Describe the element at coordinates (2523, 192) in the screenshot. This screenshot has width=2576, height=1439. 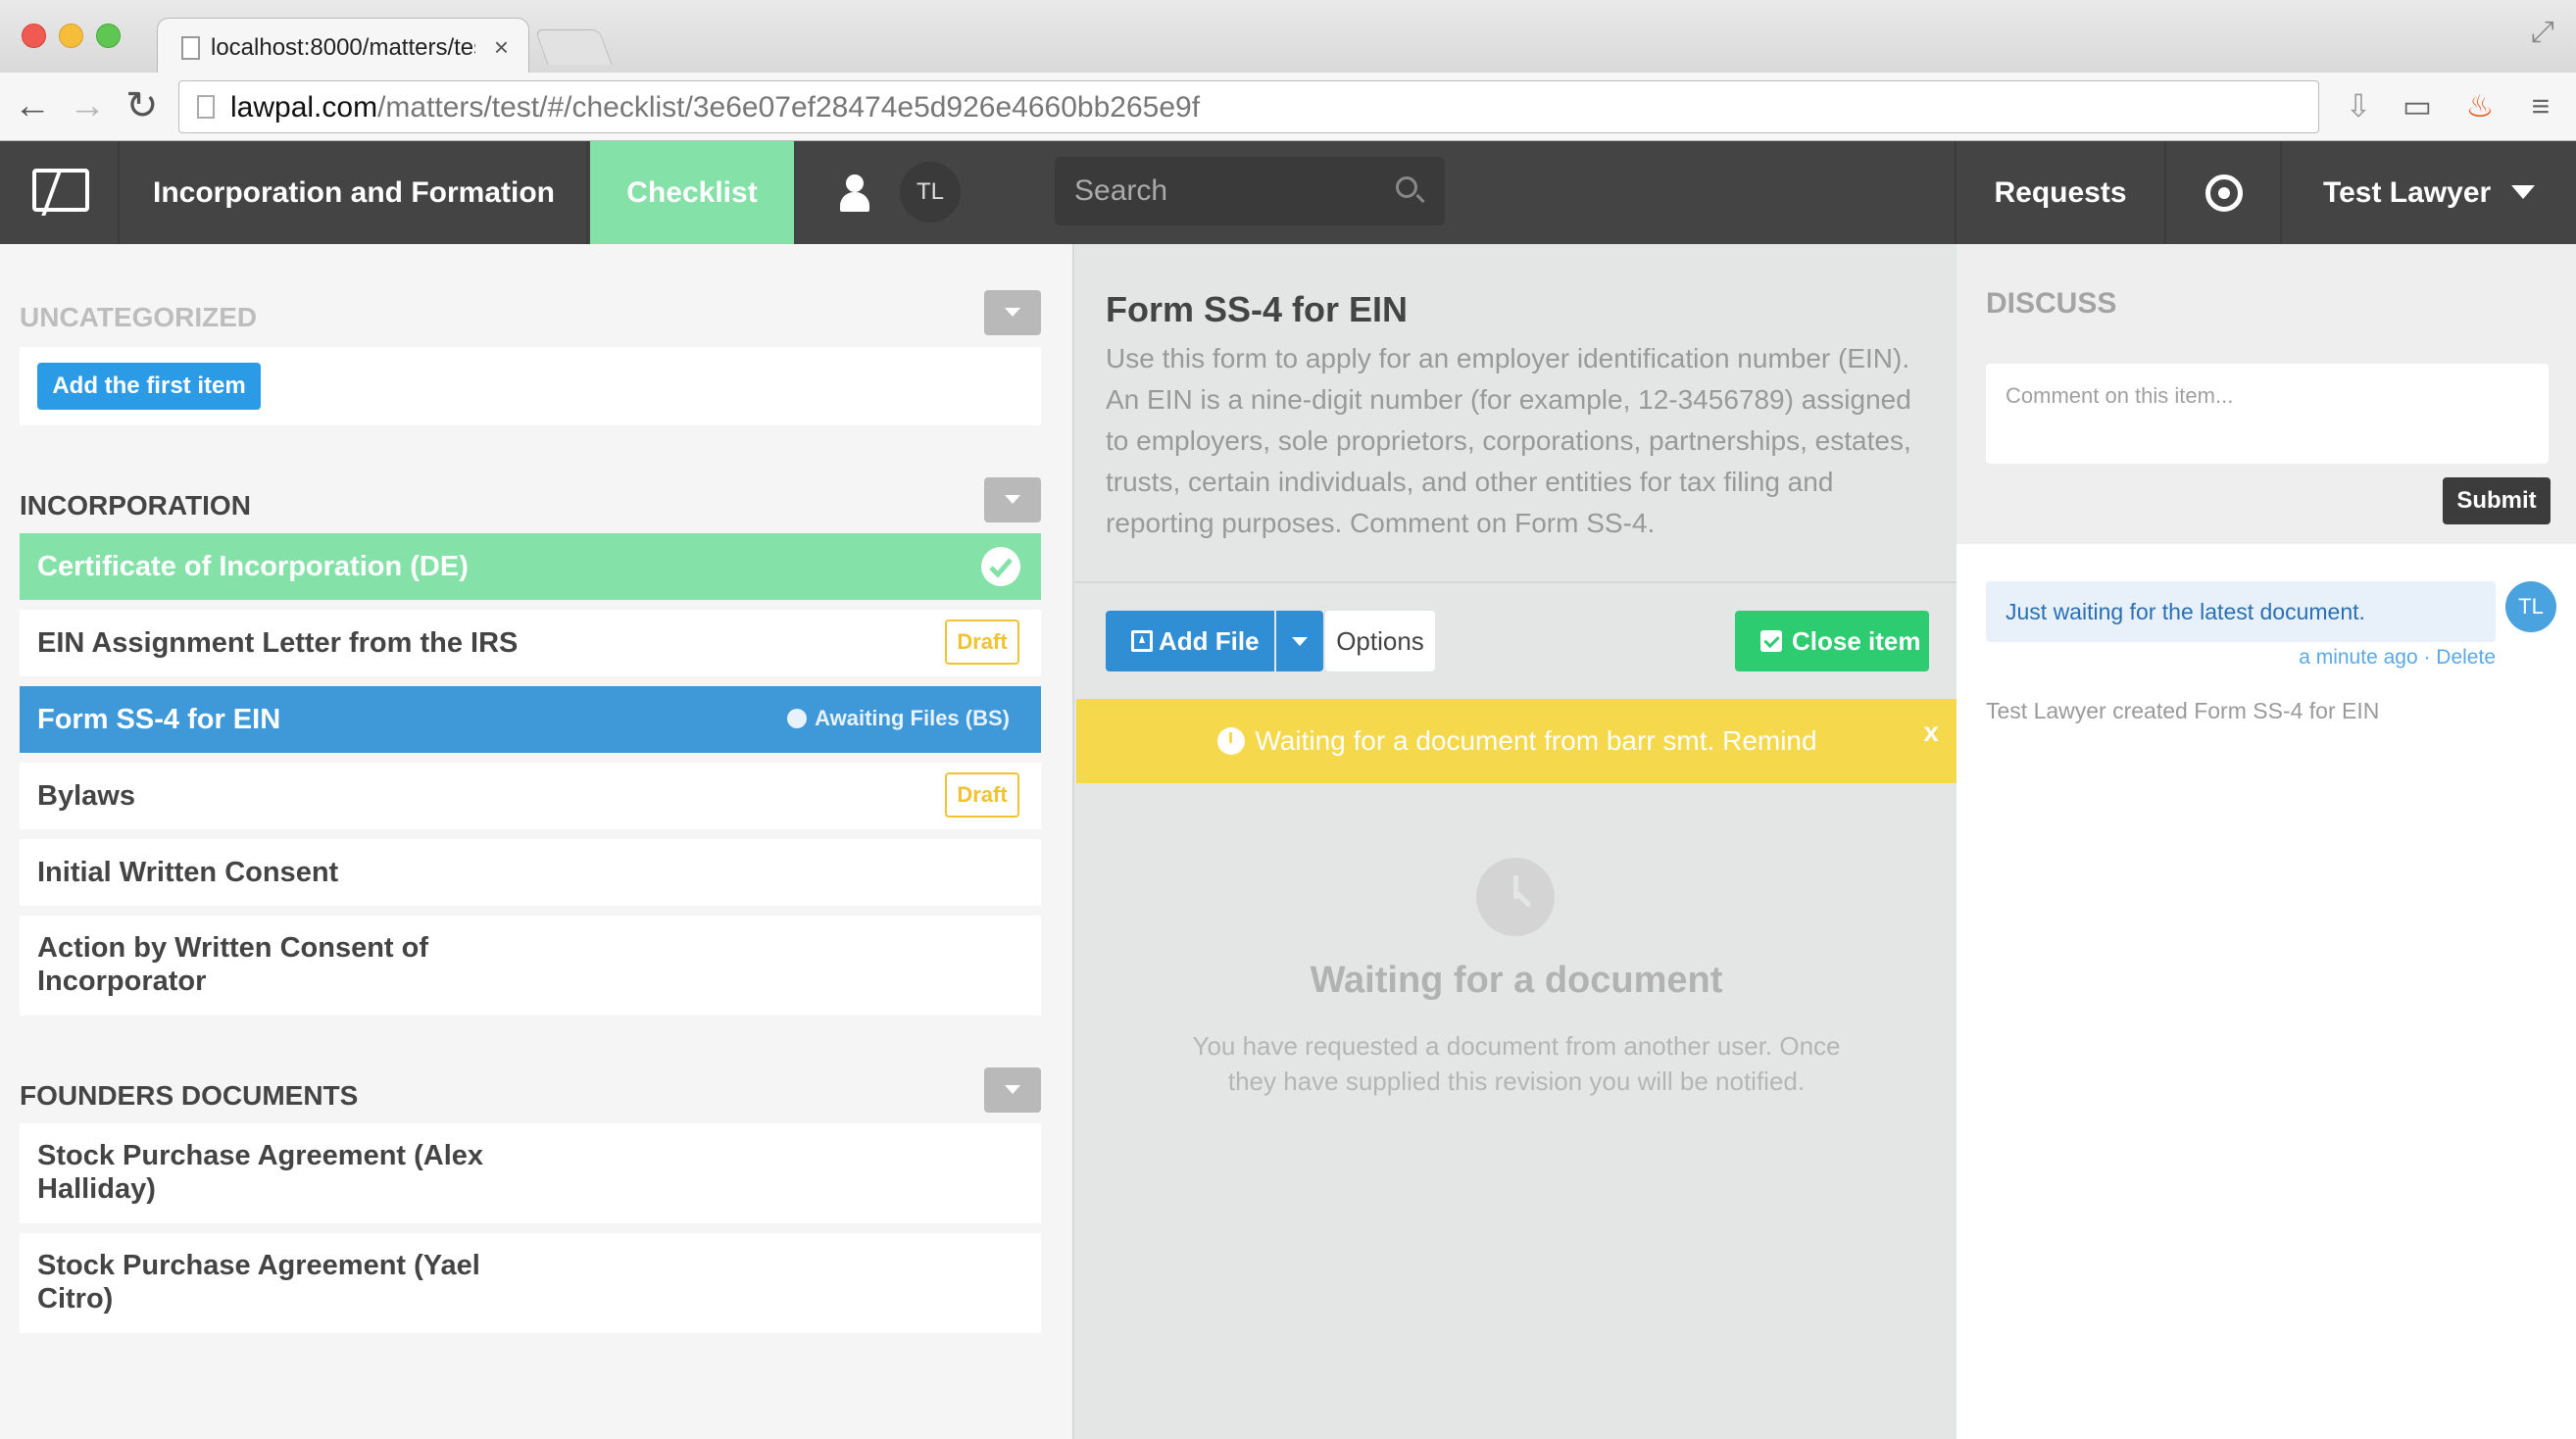
I see `chevron-down-icon` at that location.